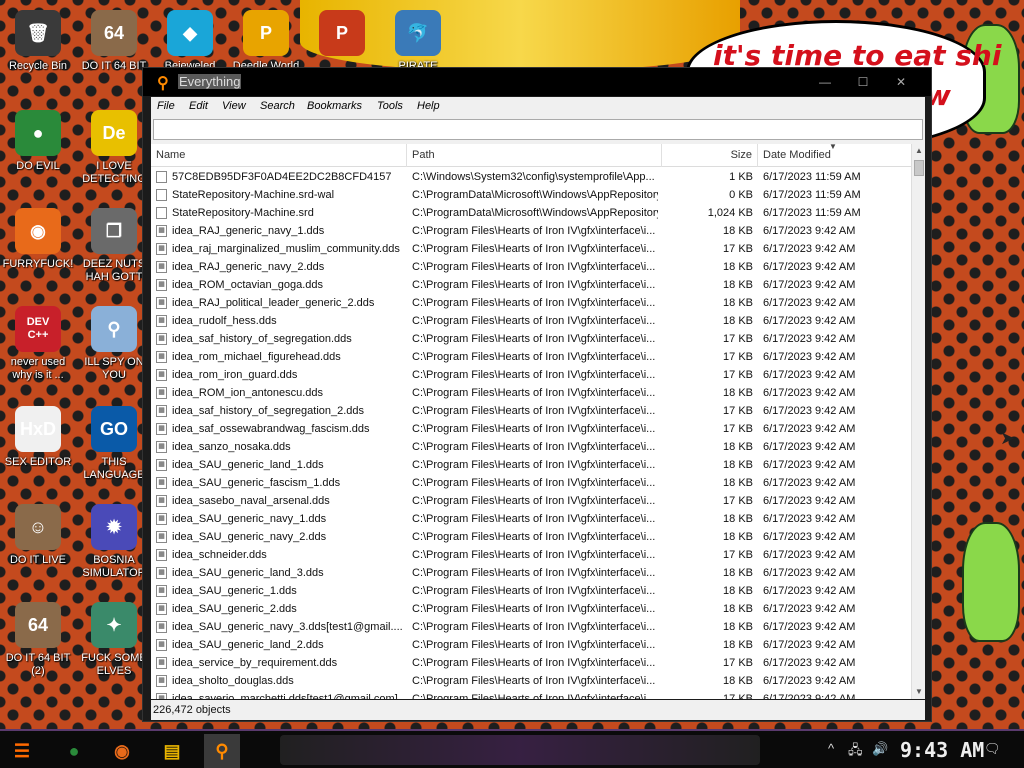  Describe the element at coordinates (222, 751) in the screenshot. I see `taskbar-everything: ⚲` at that location.